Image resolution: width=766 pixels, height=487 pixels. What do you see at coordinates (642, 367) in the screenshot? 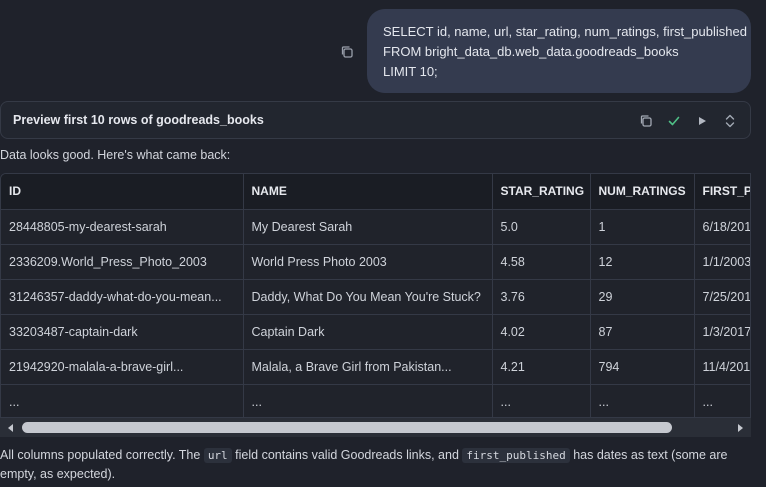
I see `cell-num-ratings: 794` at bounding box center [642, 367].